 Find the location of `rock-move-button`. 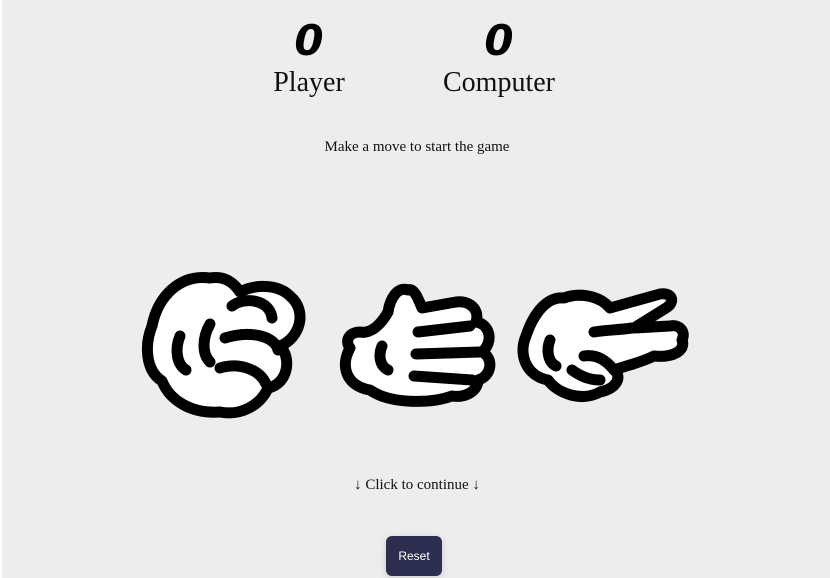

rock-move-button is located at coordinates (227, 346).